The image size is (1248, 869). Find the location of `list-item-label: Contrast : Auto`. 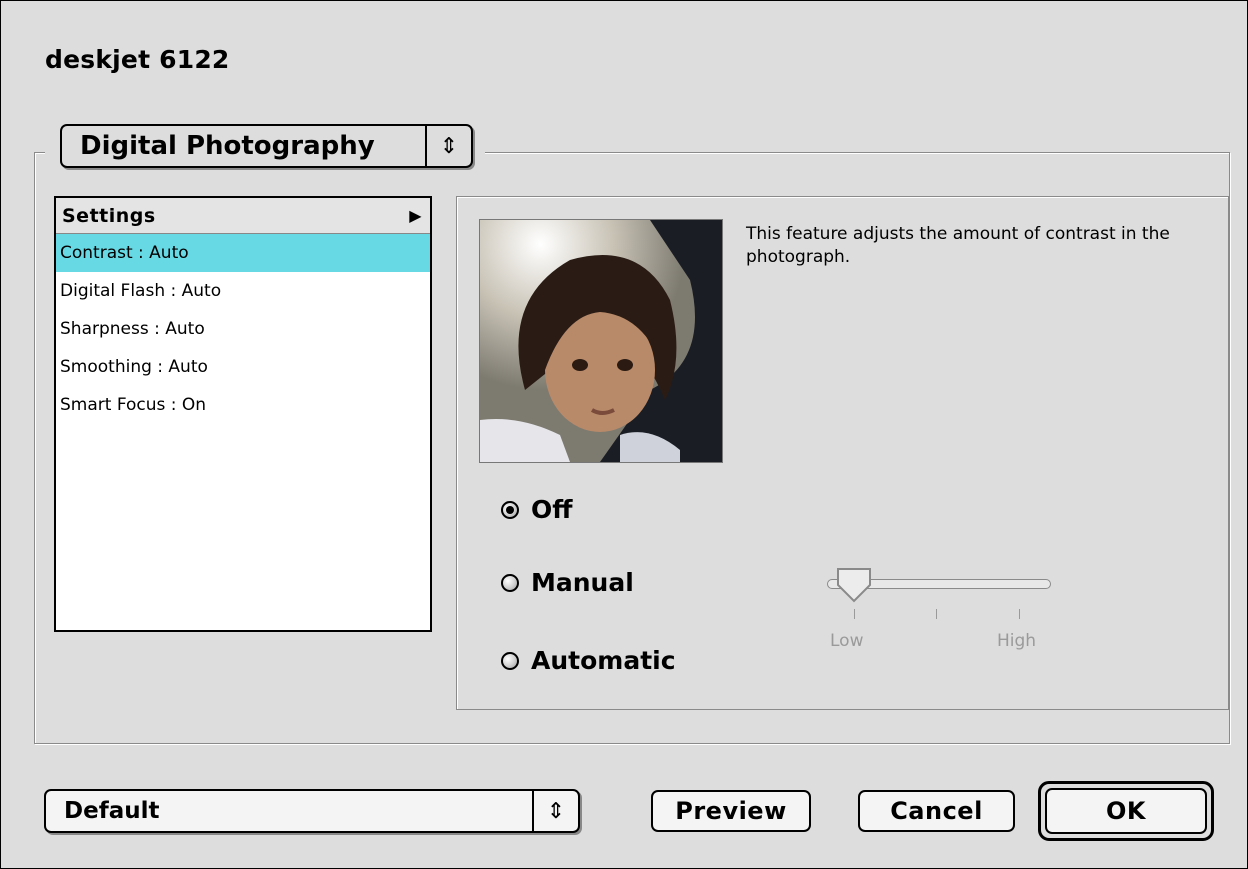

list-item-label: Contrast : Auto is located at coordinates (124, 253).